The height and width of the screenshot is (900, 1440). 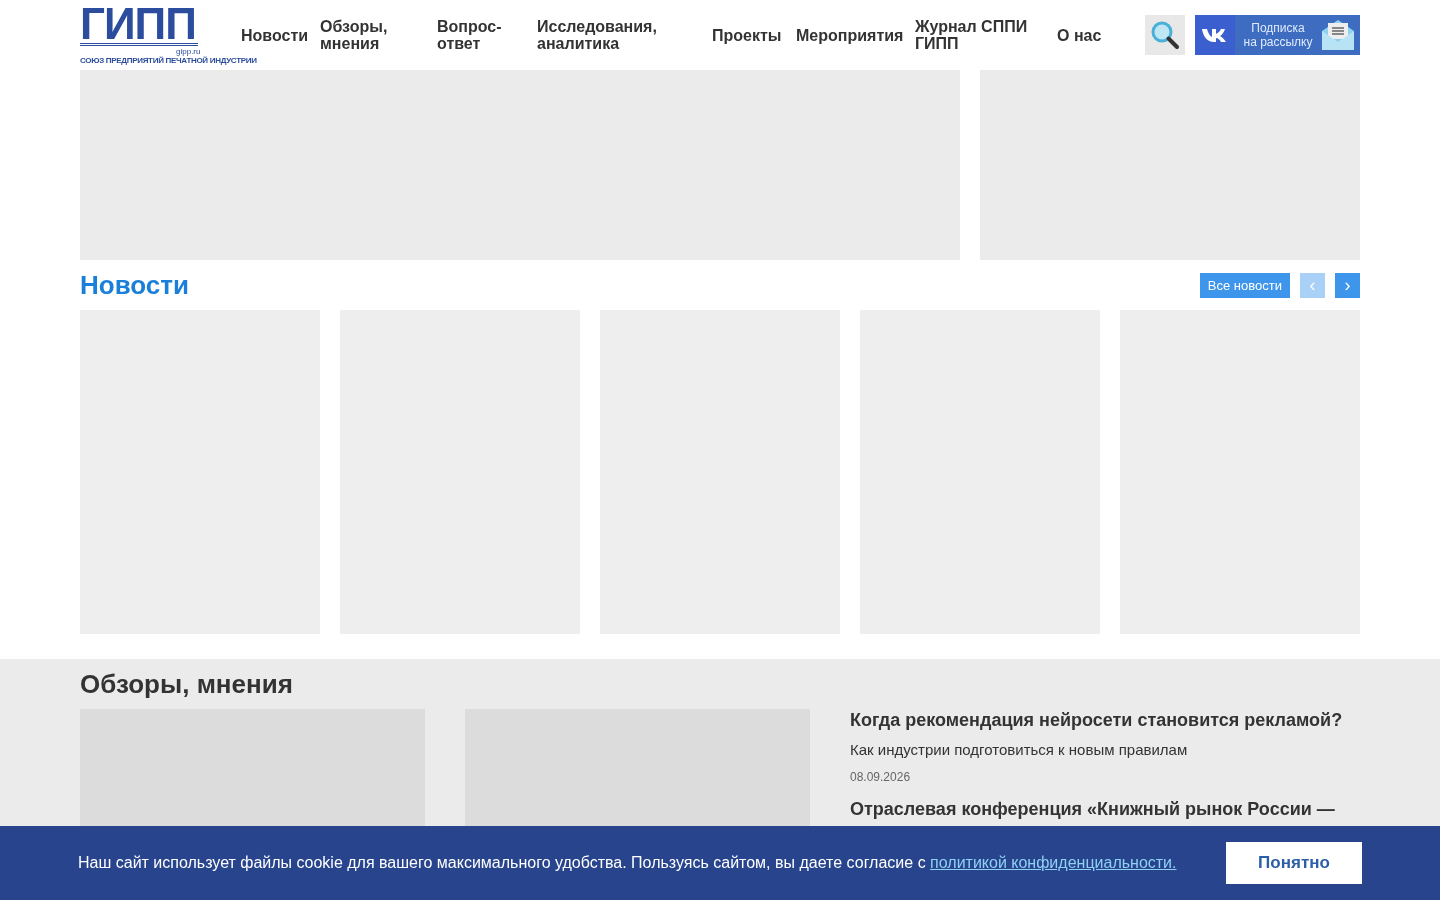 What do you see at coordinates (1294, 863) in the screenshot?
I see `accept-button: Понятно` at bounding box center [1294, 863].